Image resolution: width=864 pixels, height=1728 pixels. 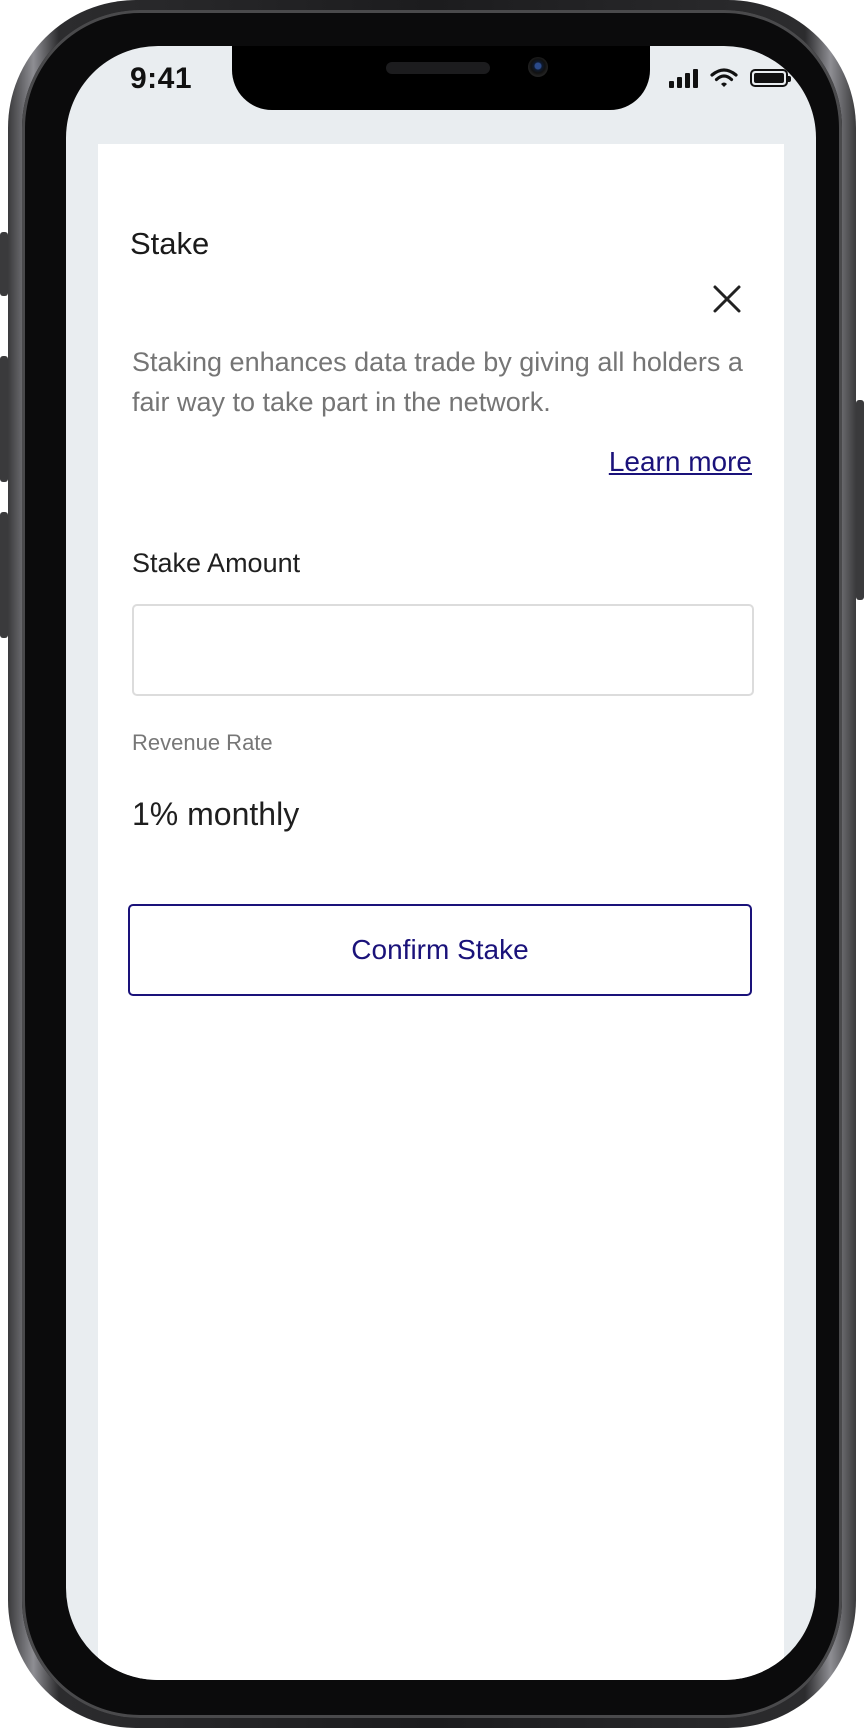 I want to click on close-icon, so click(x=727, y=299).